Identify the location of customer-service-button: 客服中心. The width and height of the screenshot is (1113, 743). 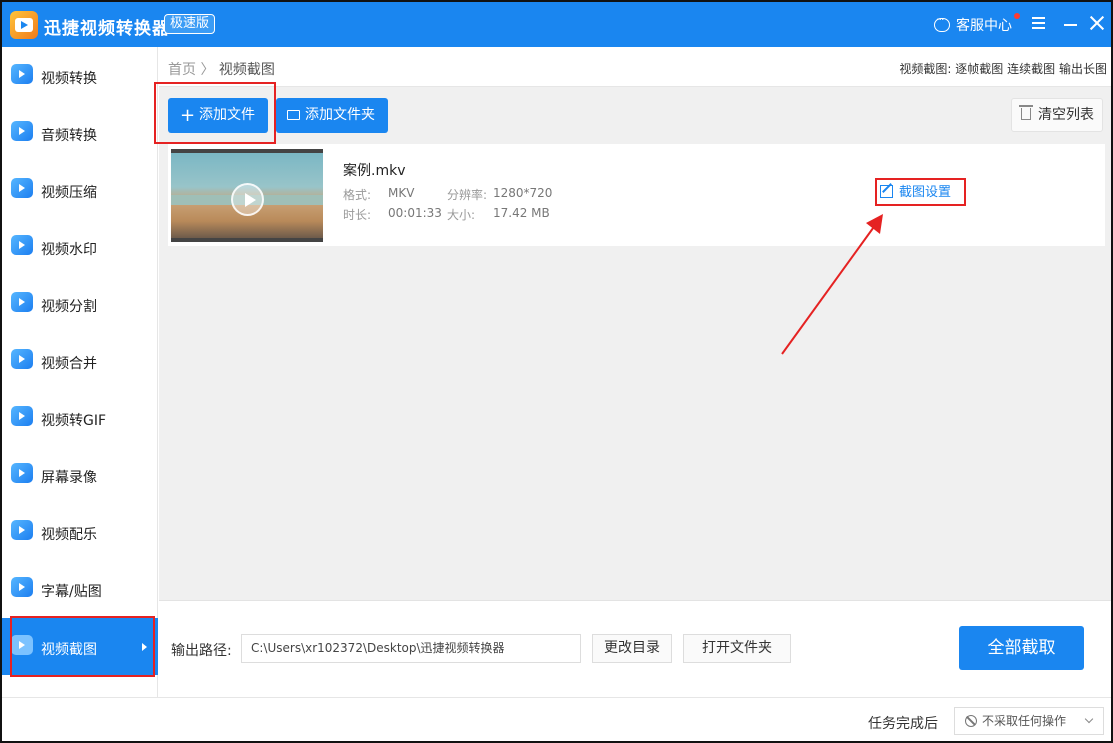
(973, 24).